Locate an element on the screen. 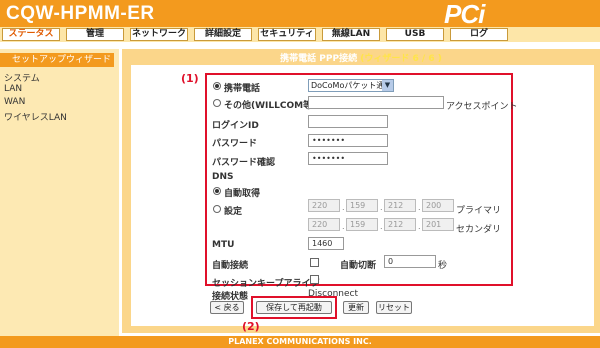 The width and height of the screenshot is (600, 348). primary-dns-octet-4: 200 is located at coordinates (438, 205).